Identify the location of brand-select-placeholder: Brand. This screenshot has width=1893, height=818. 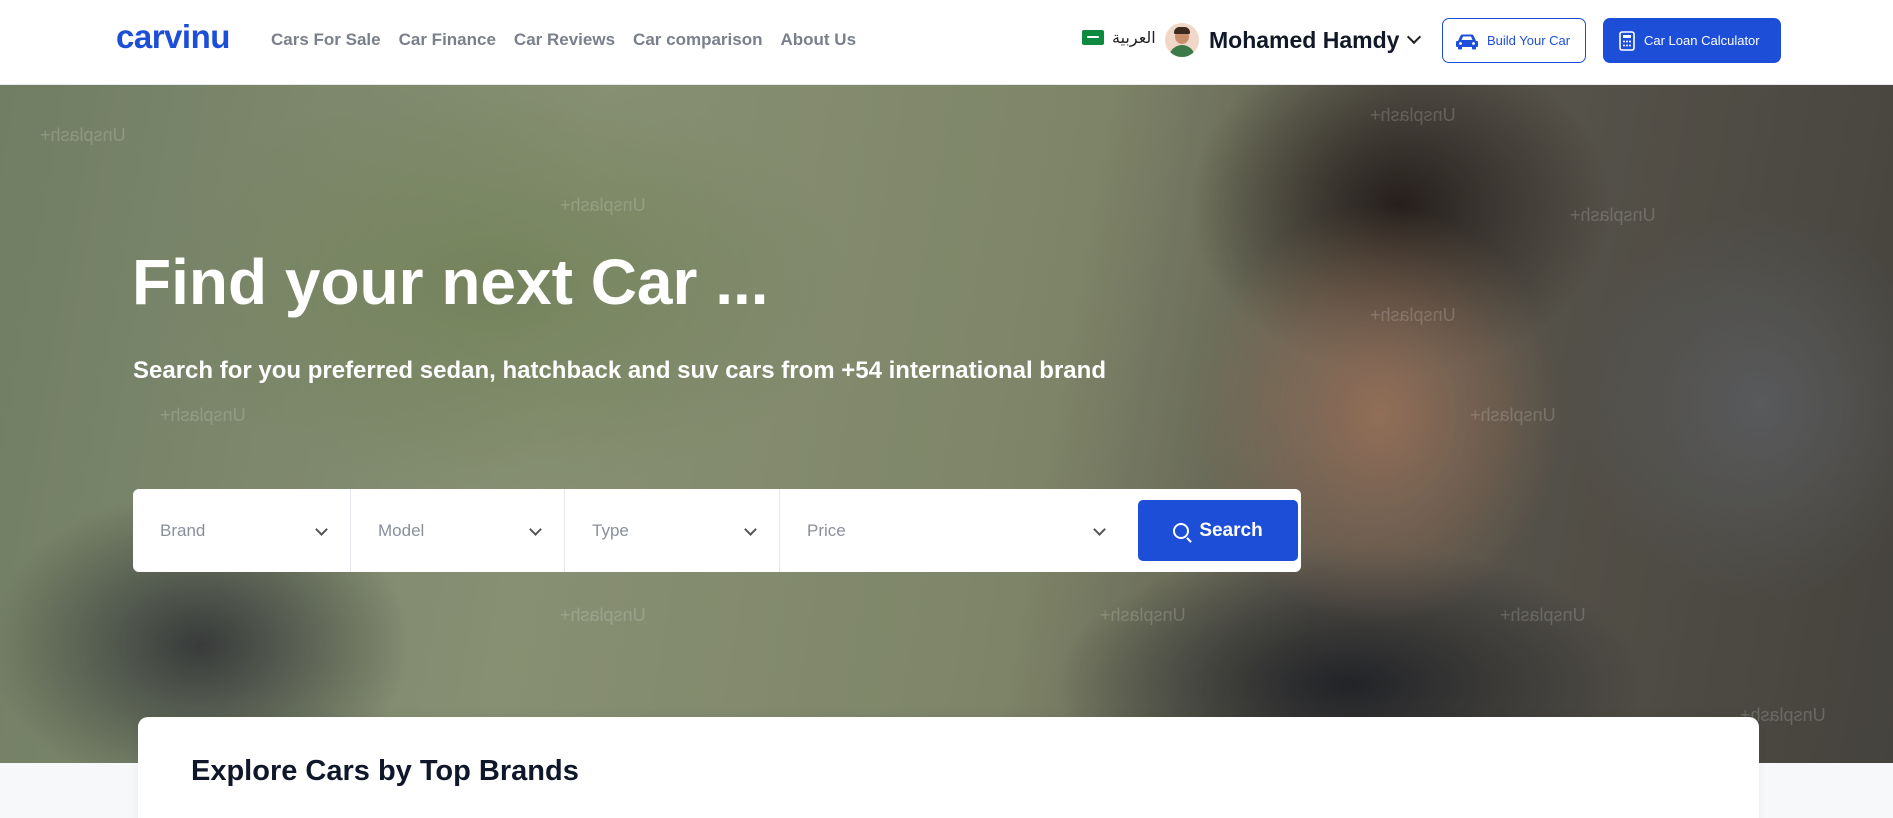
(183, 530).